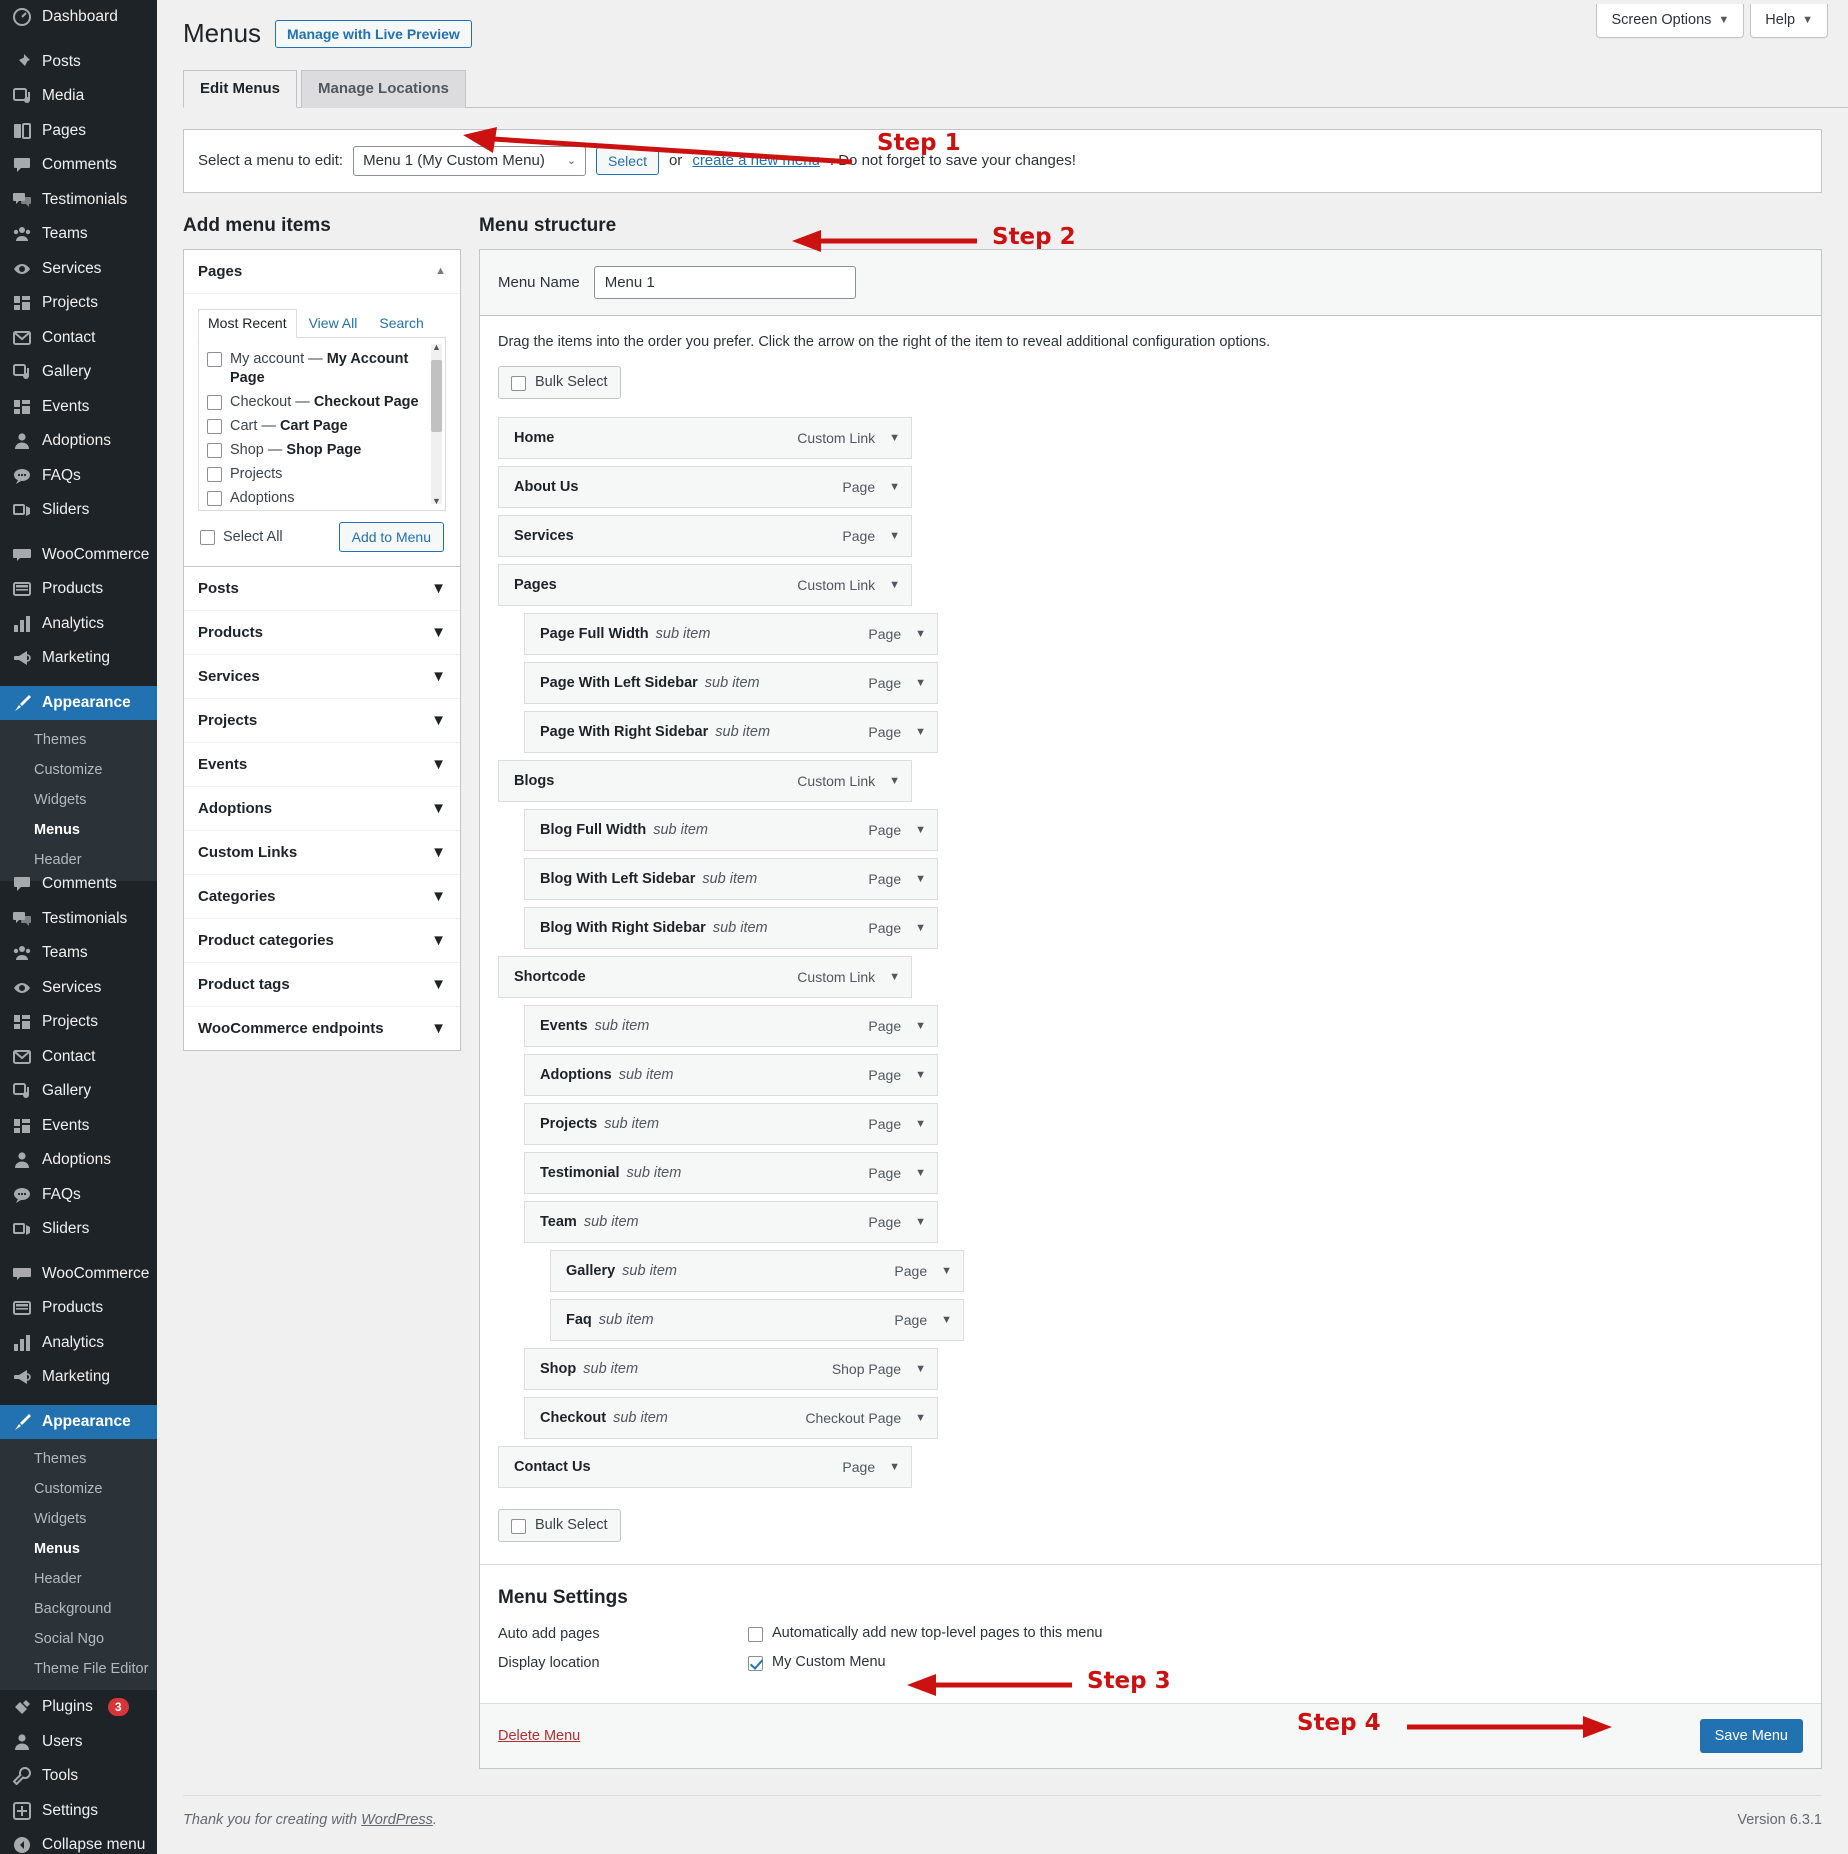 Image resolution: width=1848 pixels, height=1854 pixels. Describe the element at coordinates (322, 633) in the screenshot. I see `accordion-products: Products ▼` at that location.